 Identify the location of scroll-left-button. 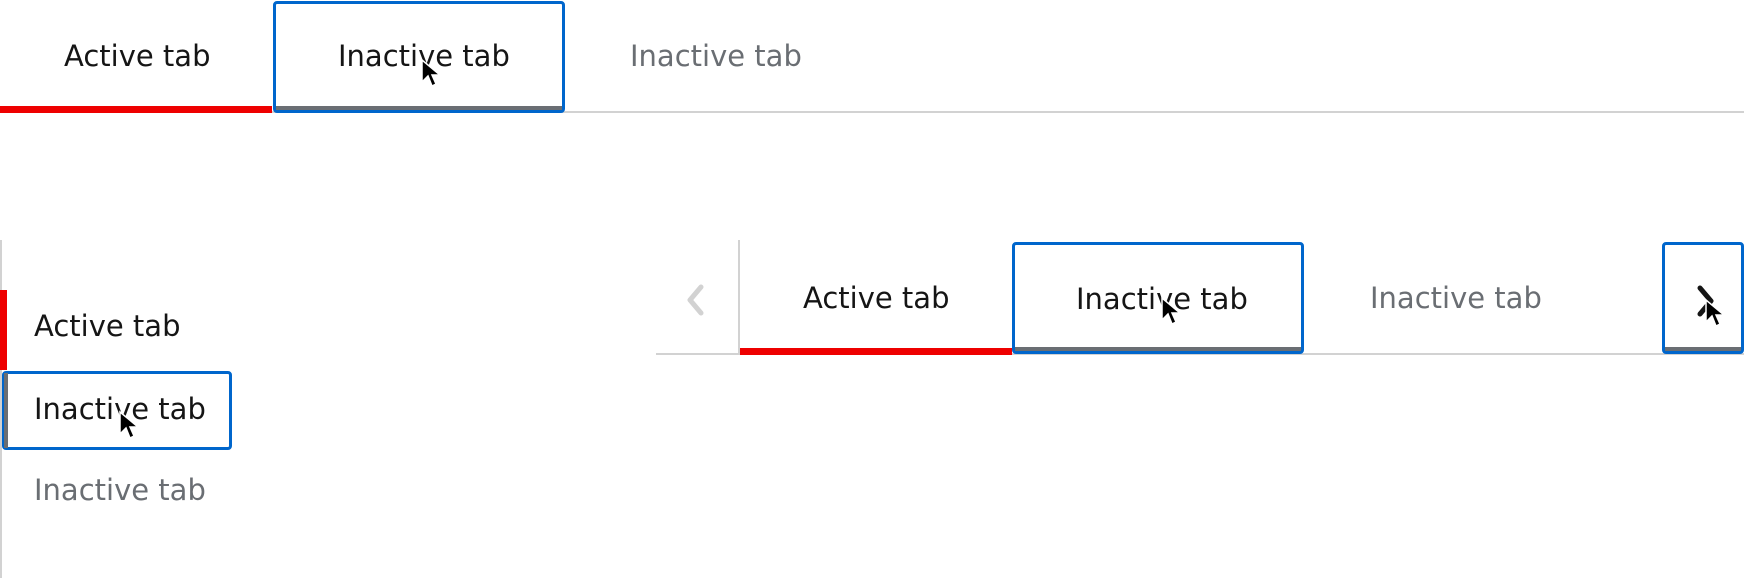
(698, 297).